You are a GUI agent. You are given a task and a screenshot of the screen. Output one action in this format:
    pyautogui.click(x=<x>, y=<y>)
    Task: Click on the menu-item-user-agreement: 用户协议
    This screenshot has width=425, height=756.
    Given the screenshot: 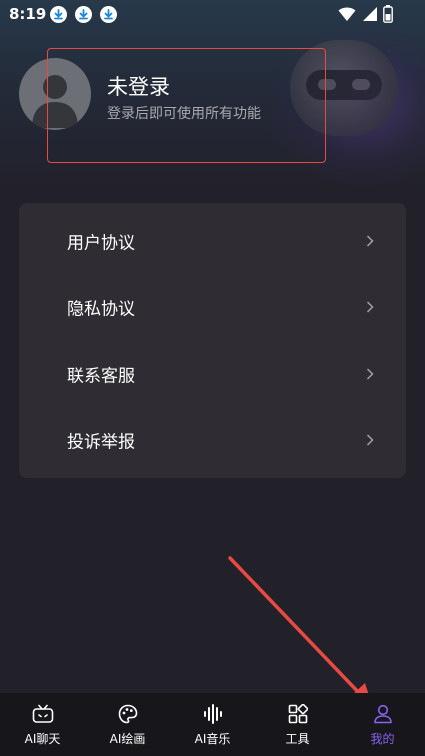 What is the action you would take?
    pyautogui.click(x=212, y=241)
    